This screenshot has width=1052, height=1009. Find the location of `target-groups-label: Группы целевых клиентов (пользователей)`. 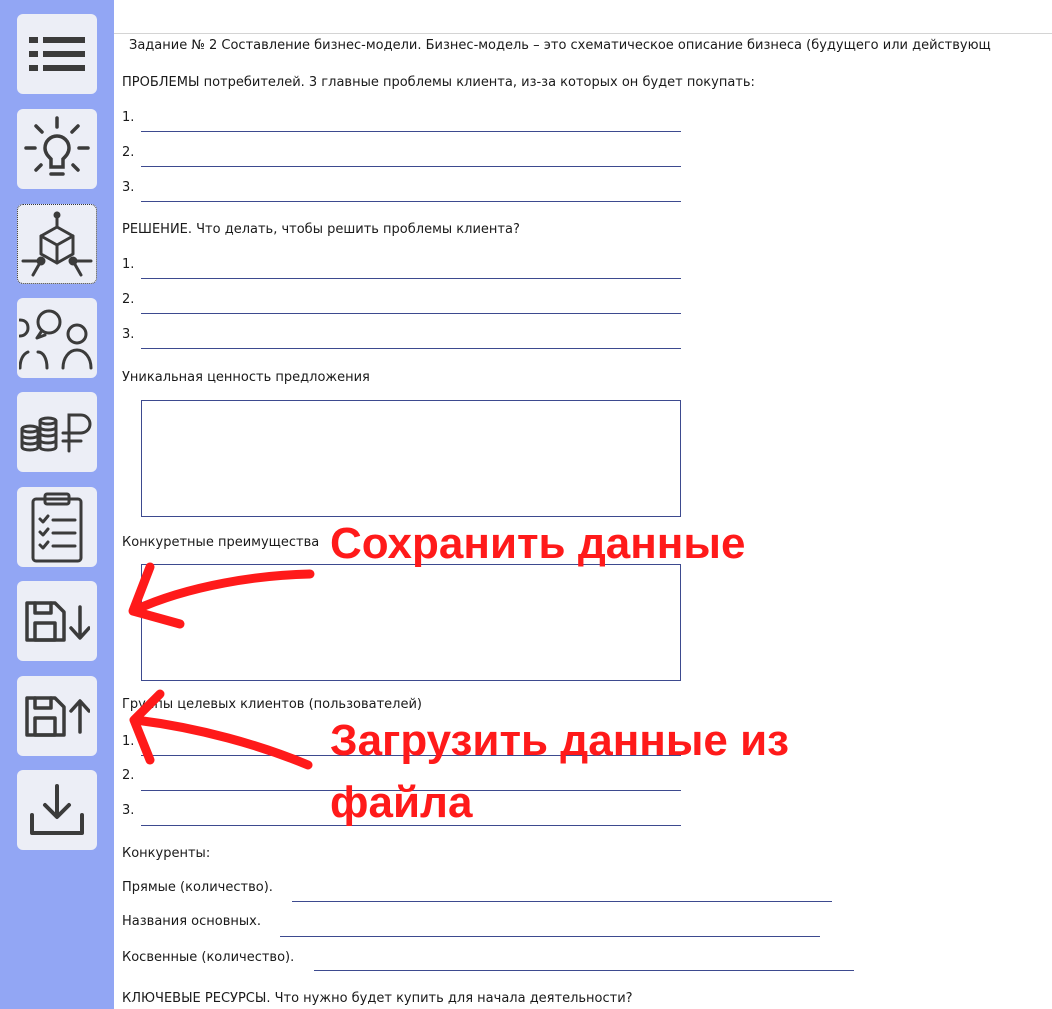

target-groups-label: Группы целевых клиентов (пользователей) is located at coordinates (272, 704).